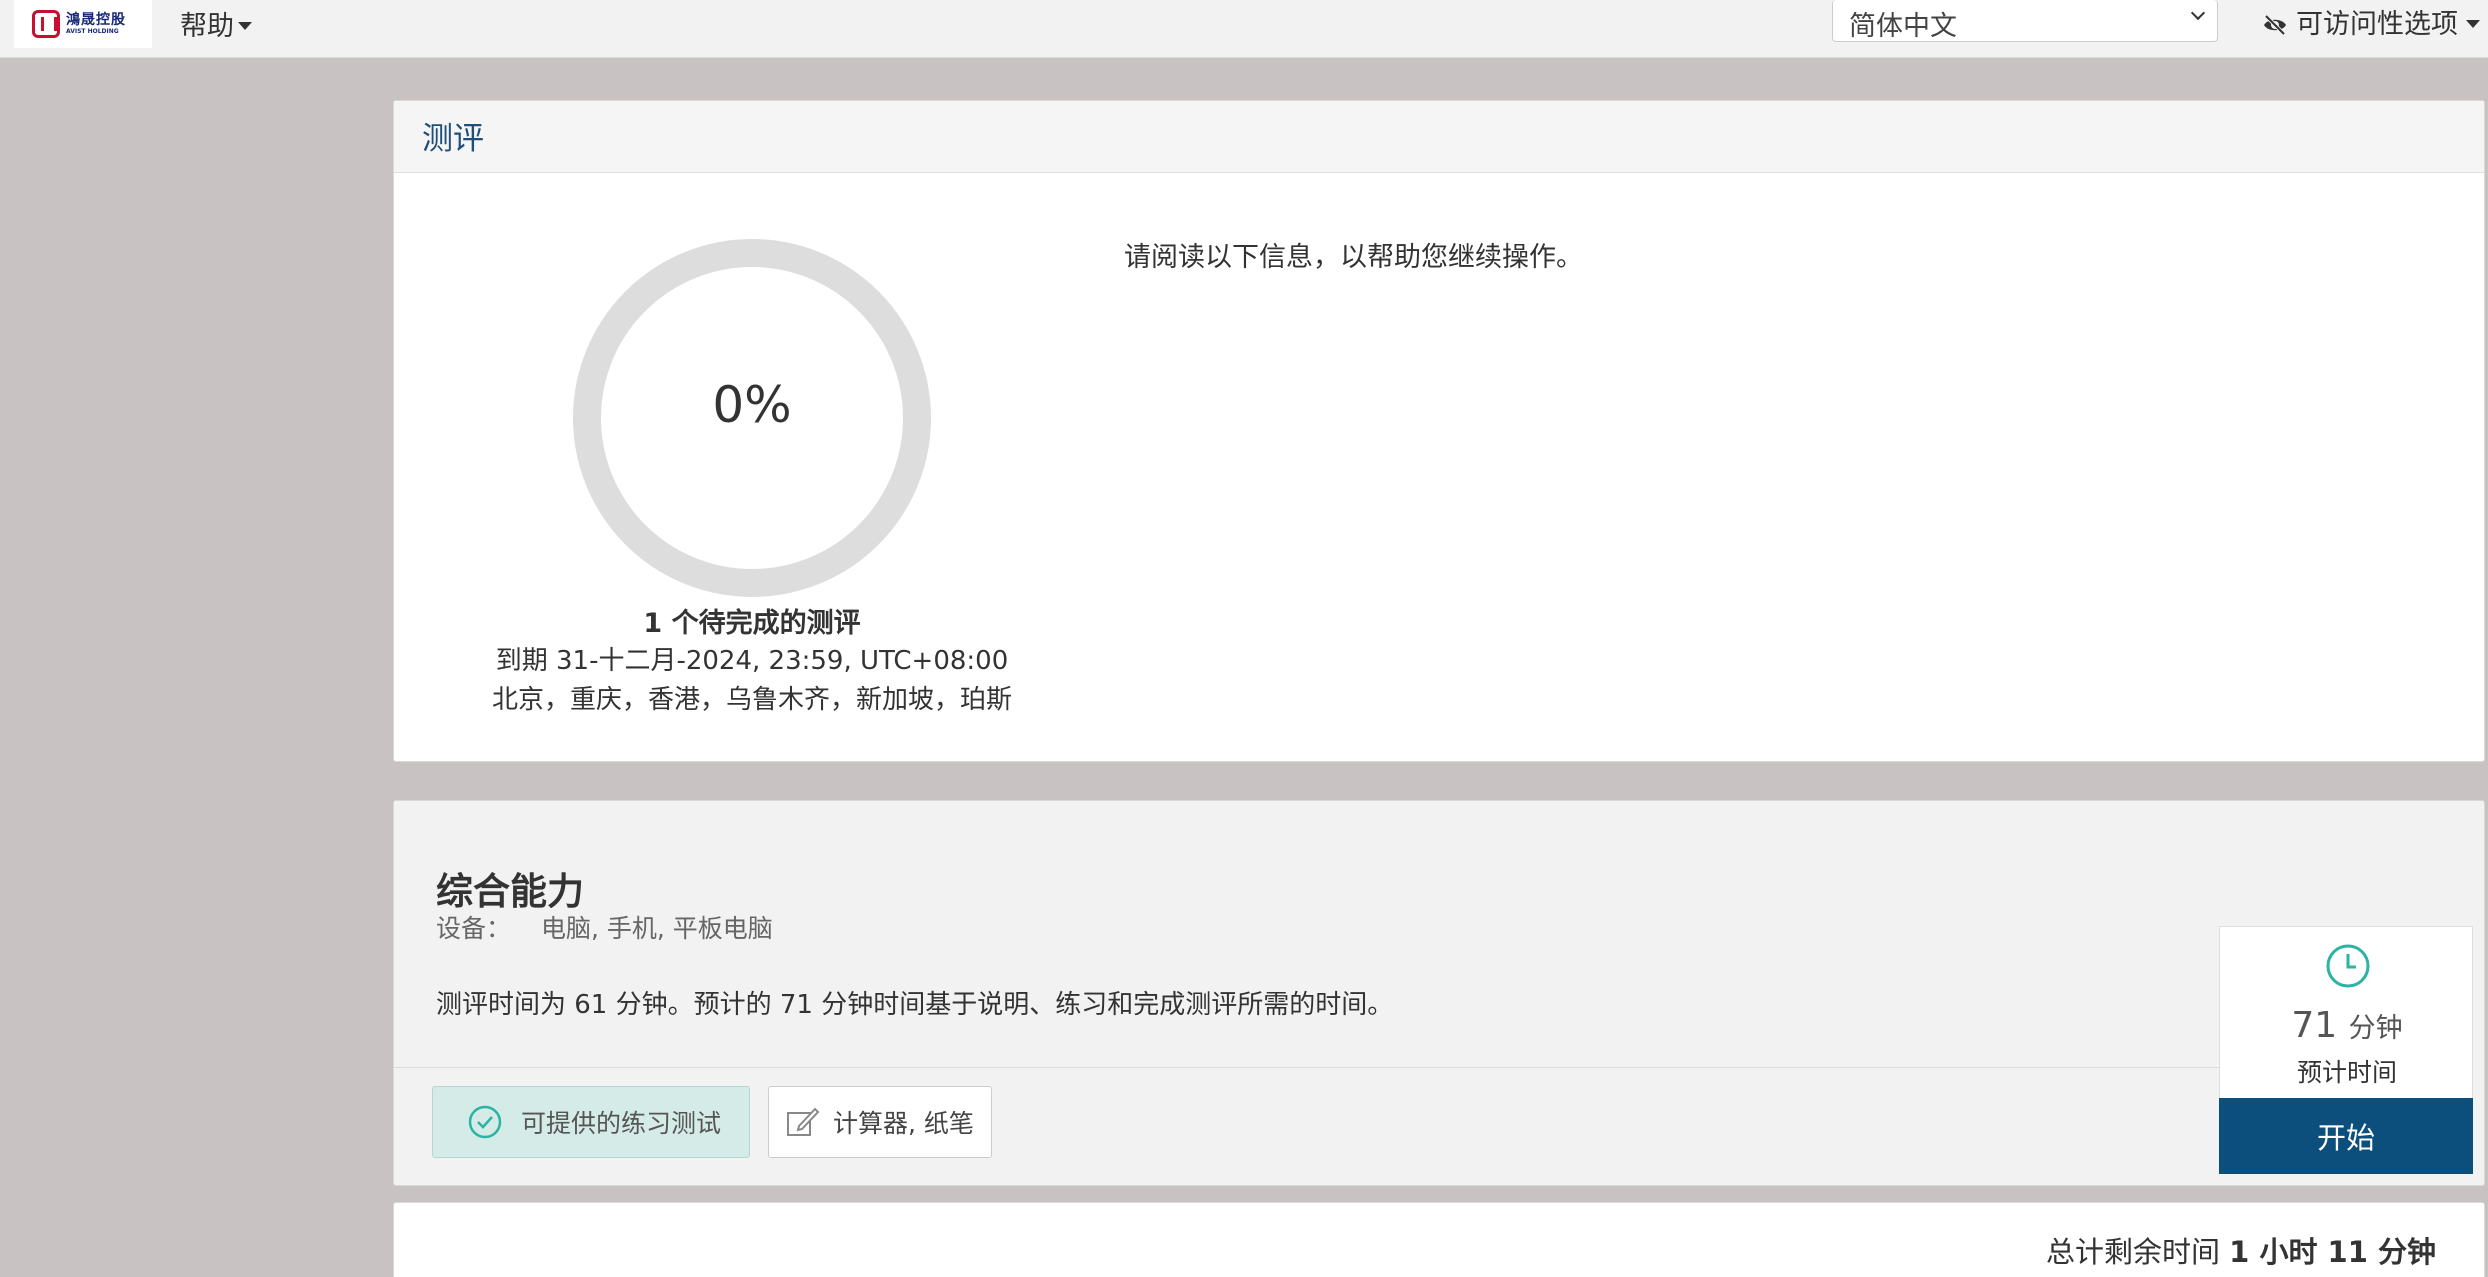  What do you see at coordinates (1307, 1067) in the screenshot?
I see `divider` at bounding box center [1307, 1067].